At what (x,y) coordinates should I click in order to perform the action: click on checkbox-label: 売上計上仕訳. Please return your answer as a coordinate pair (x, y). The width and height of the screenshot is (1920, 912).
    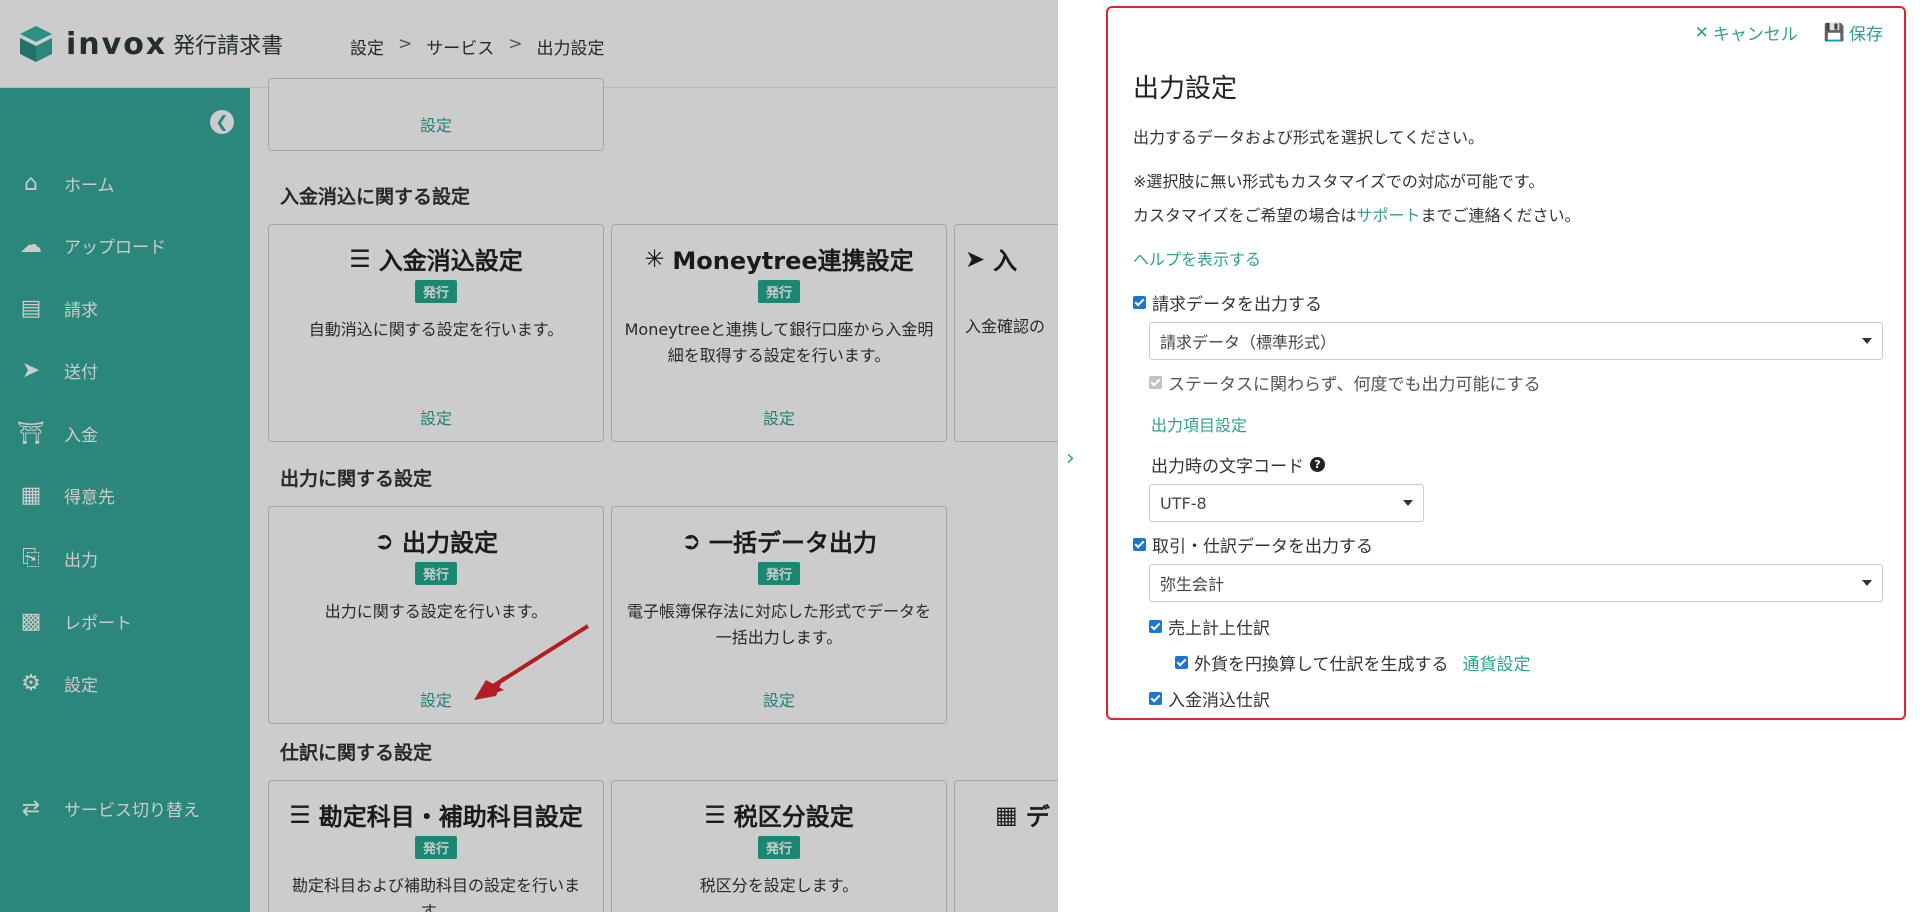
    Looking at the image, I should click on (1219, 629).